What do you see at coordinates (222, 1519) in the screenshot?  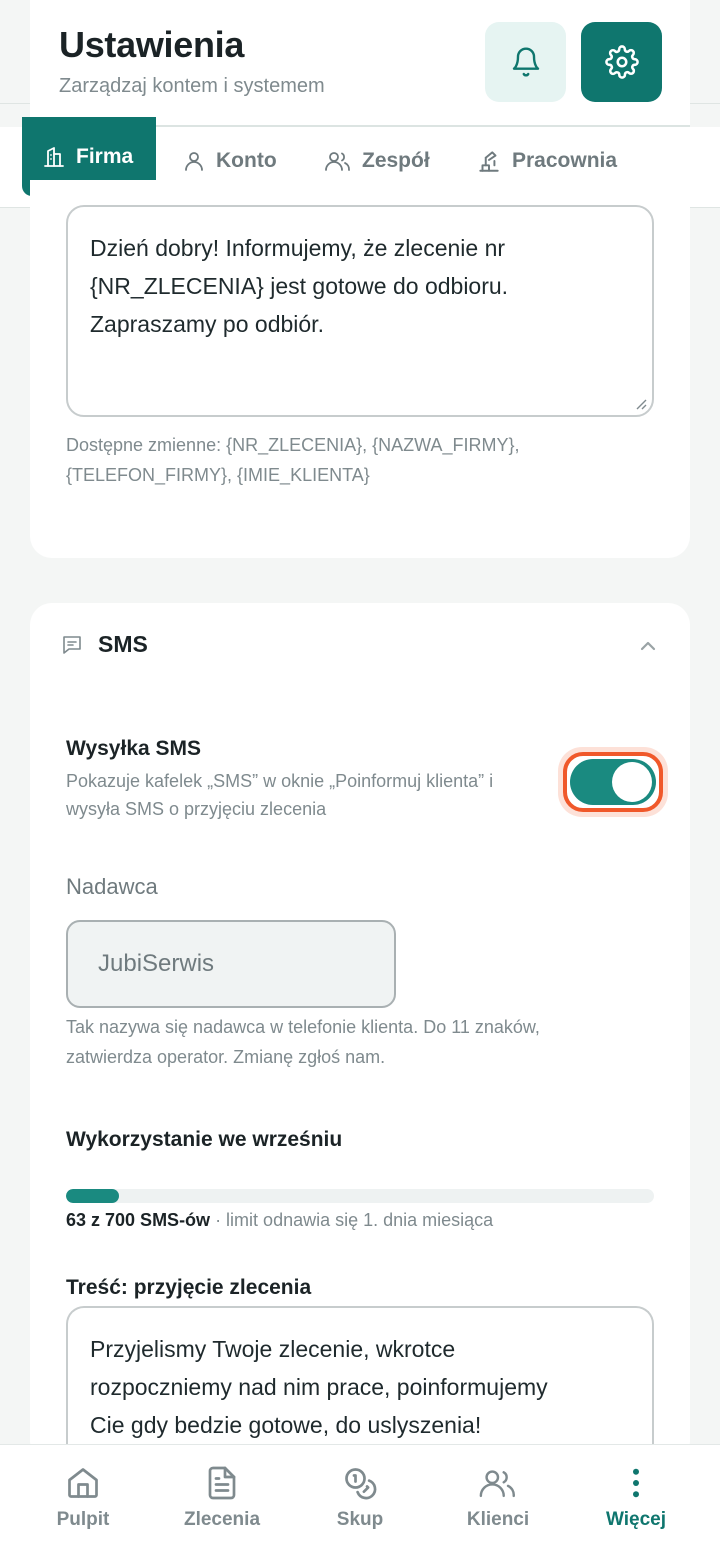 I see `nav-label: Zlecenia` at bounding box center [222, 1519].